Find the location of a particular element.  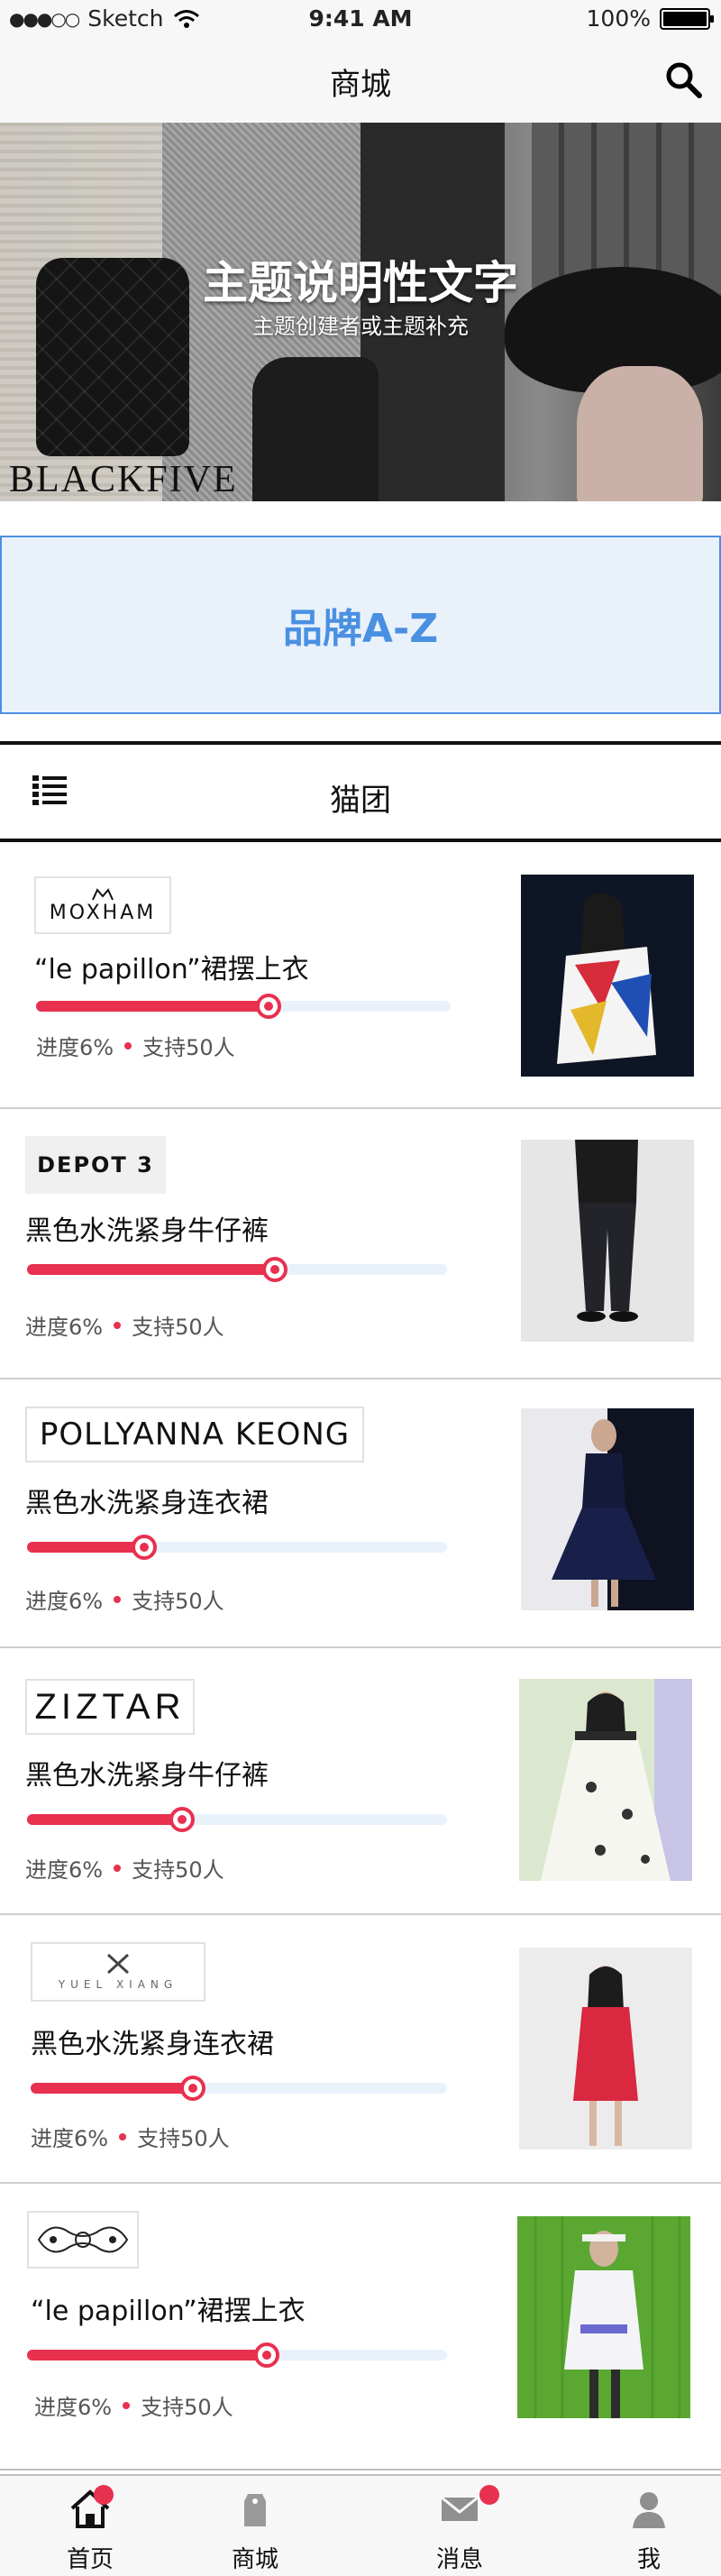

brand-name: MOXHAM is located at coordinates (103, 912).